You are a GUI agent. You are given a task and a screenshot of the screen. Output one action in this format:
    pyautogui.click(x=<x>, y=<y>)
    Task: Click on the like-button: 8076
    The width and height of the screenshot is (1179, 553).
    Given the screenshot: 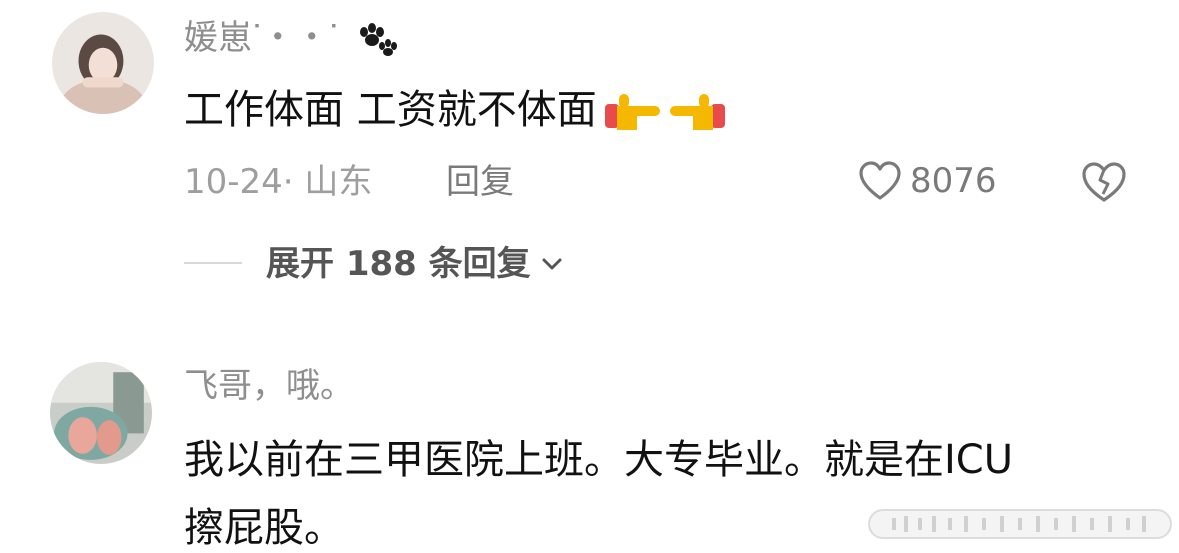 What is the action you would take?
    pyautogui.click(x=927, y=181)
    